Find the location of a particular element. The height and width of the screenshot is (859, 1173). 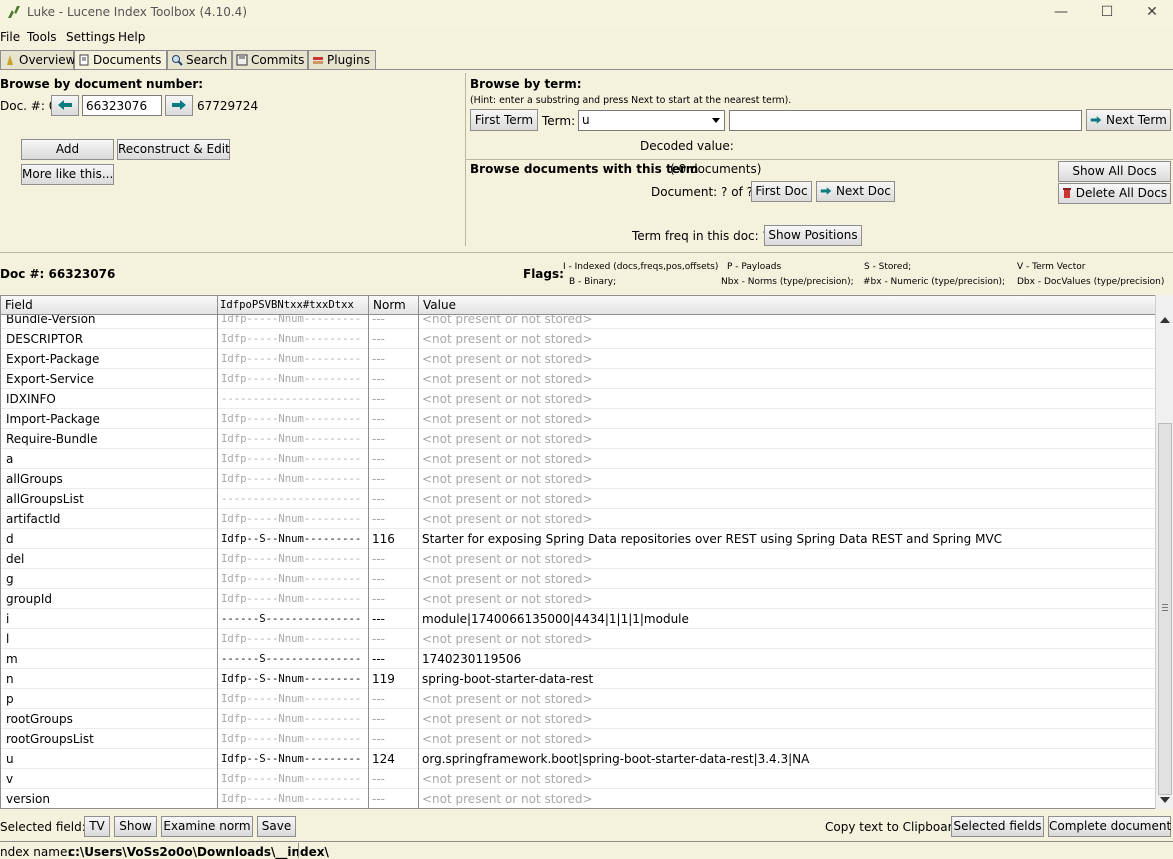

vertical-scrollbar is located at coordinates (1164, 552).